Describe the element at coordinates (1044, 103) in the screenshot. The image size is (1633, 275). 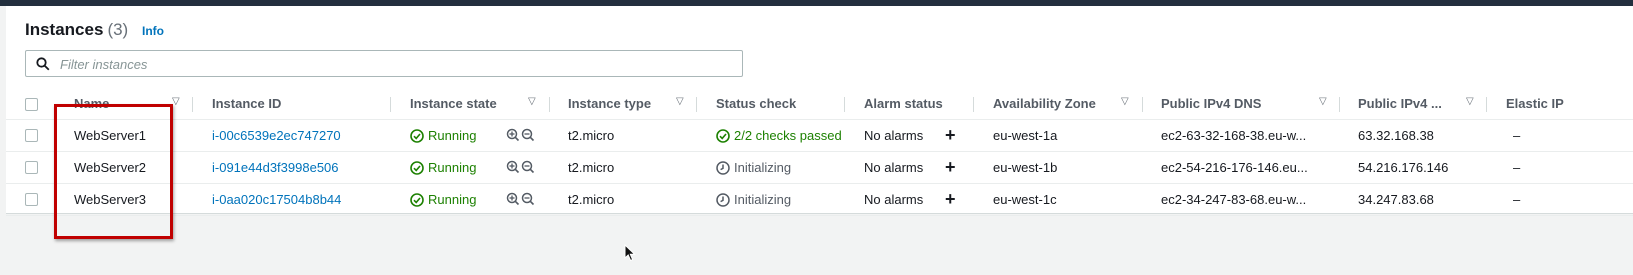
I see `column-availability-zone: Availability Zone` at that location.